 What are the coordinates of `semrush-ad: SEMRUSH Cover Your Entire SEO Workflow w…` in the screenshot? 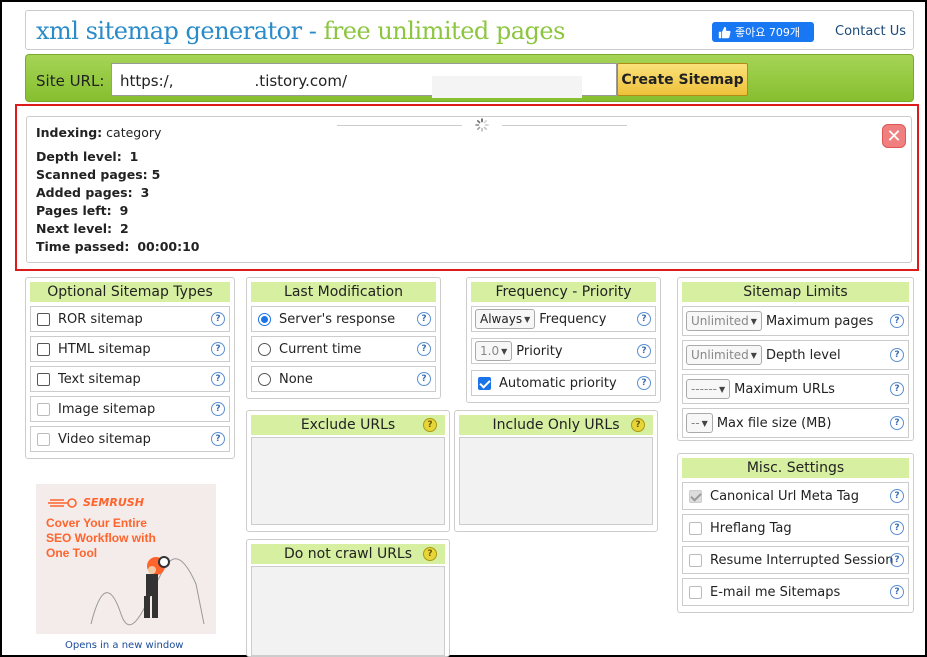 It's located at (126, 559).